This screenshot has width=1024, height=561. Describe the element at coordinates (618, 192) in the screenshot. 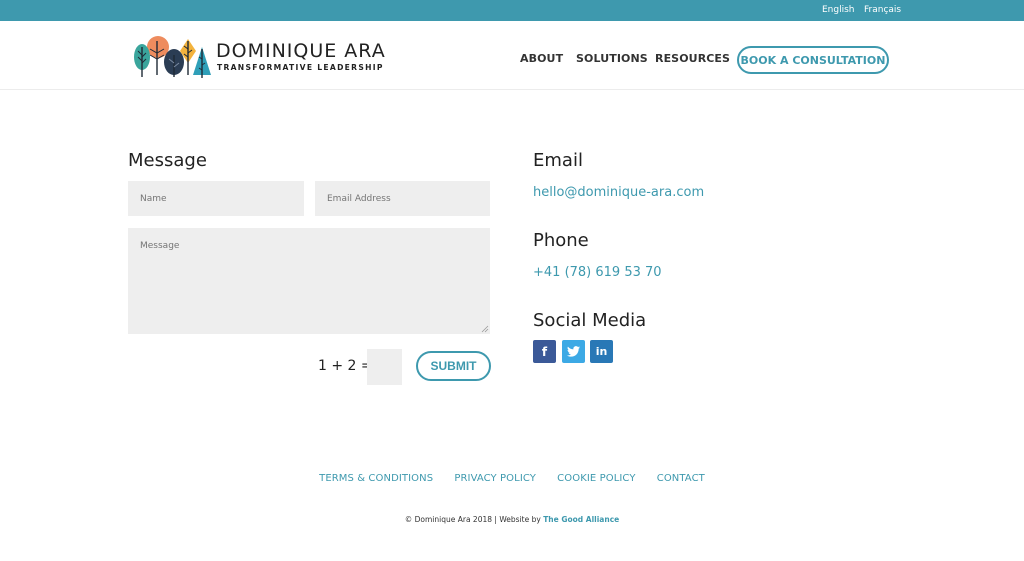

I see `email-link: hello@dominique-ara.com` at that location.